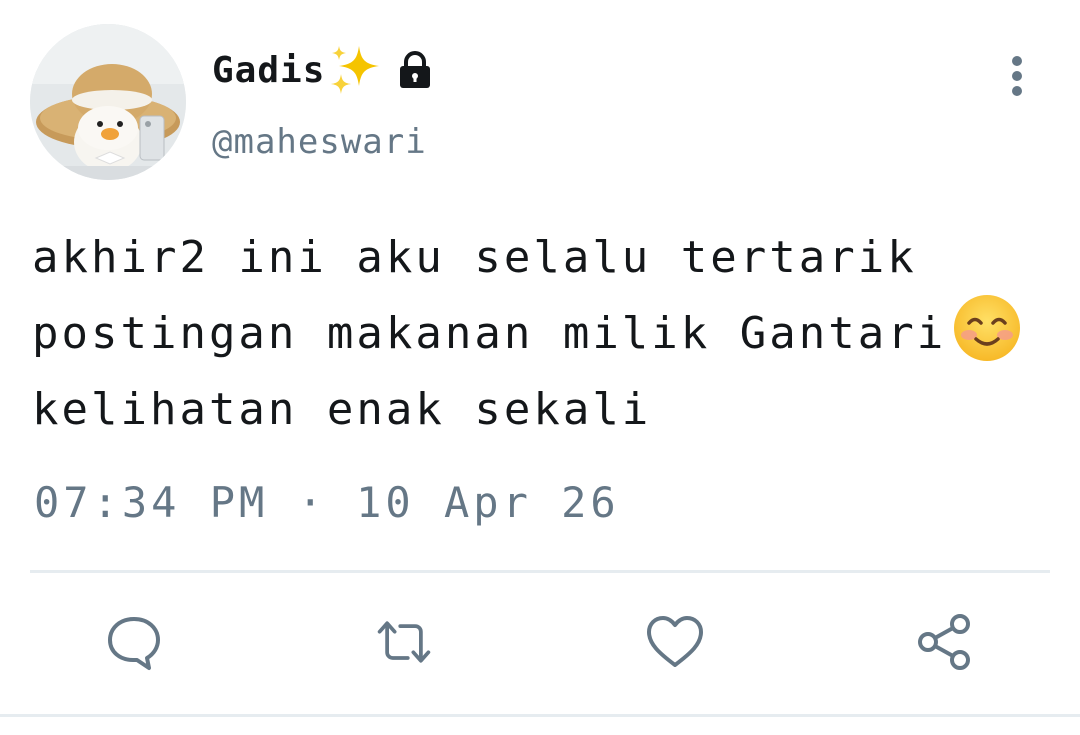  Describe the element at coordinates (540, 715) in the screenshot. I see `bottom-divider` at that location.